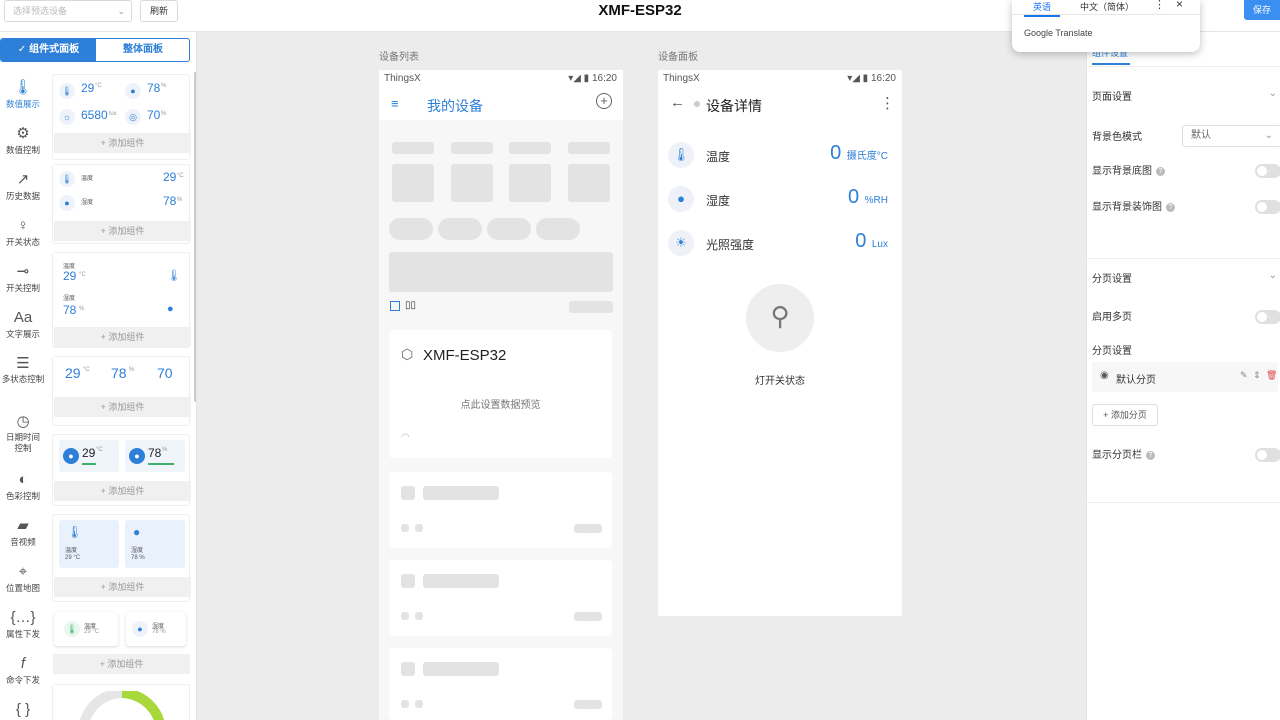 This screenshot has width=1280, height=720. What do you see at coordinates (121, 117) in the screenshot?
I see `widget-card: 🌡︎ 29 °C ● 78% ☼ 6580 lux ◎ 70% + 添加组件` at bounding box center [121, 117].